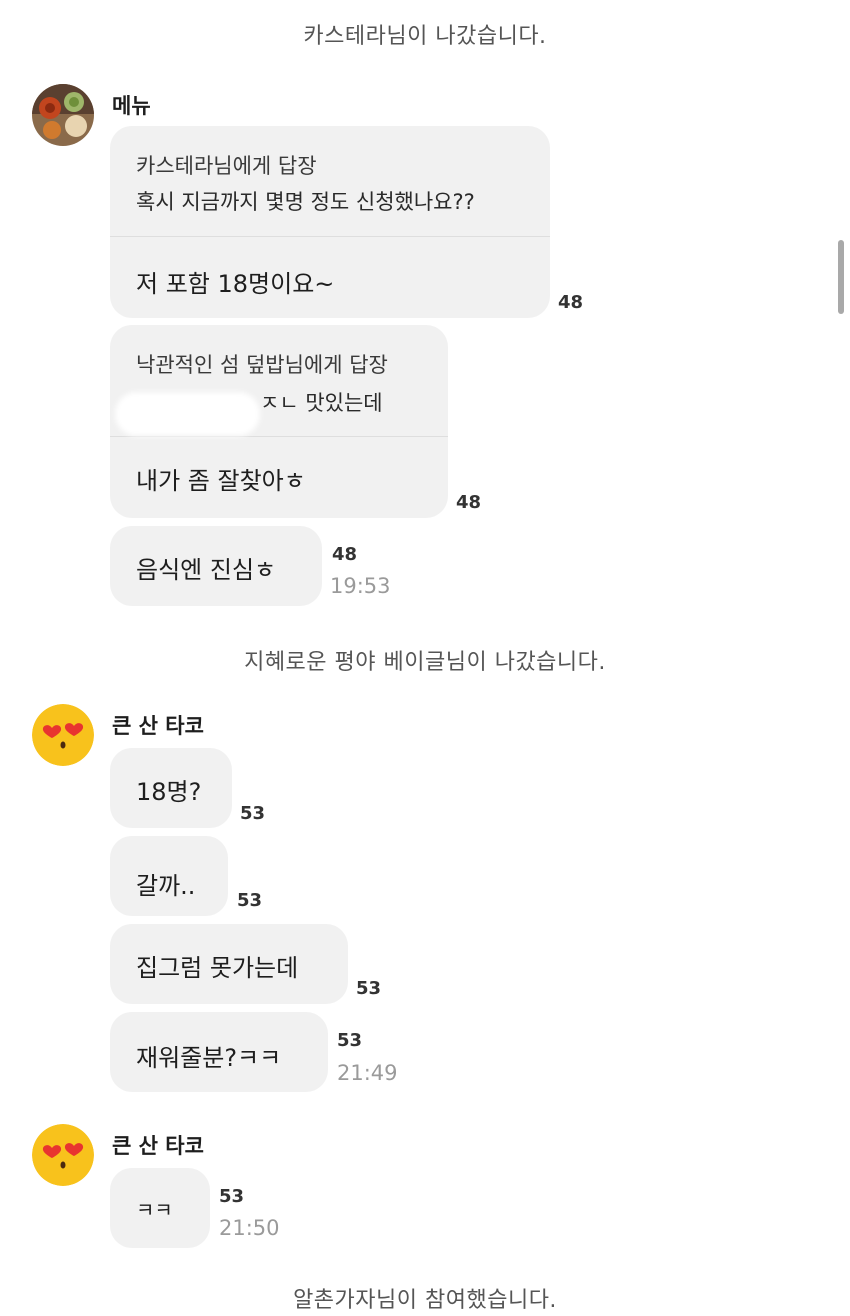 Image resolution: width=850 pixels, height=1316 pixels. Describe the element at coordinates (235, 284) in the screenshot. I see `message-text: 저 포함 18명이요~` at that location.